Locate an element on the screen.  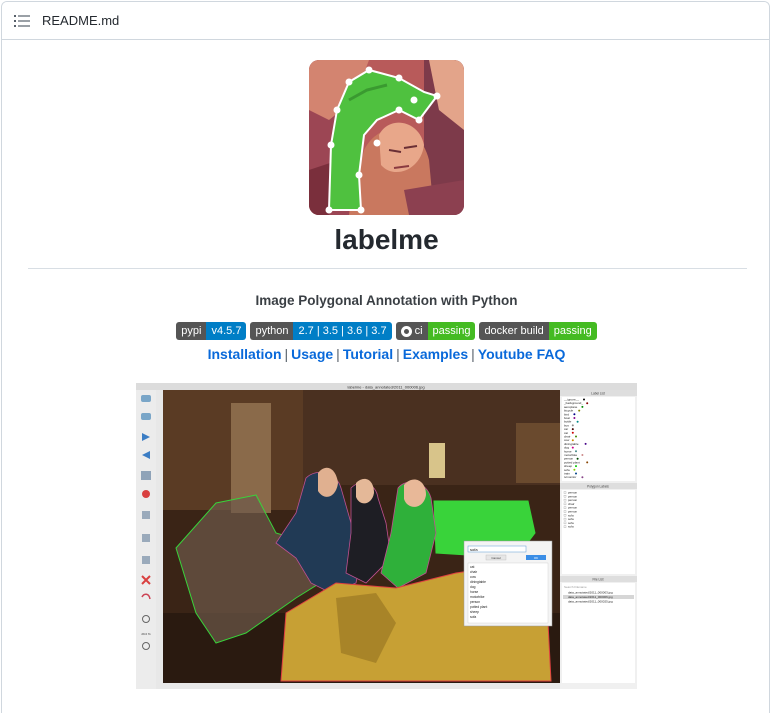
github-icon is located at coordinates (406, 331).